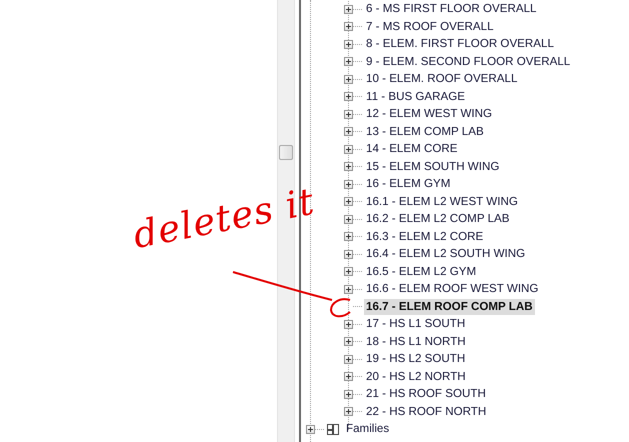 Image resolution: width=629 pixels, height=442 pixels. Describe the element at coordinates (416, 96) in the screenshot. I see `tree-item: 11 - BUS GARAGE` at that location.